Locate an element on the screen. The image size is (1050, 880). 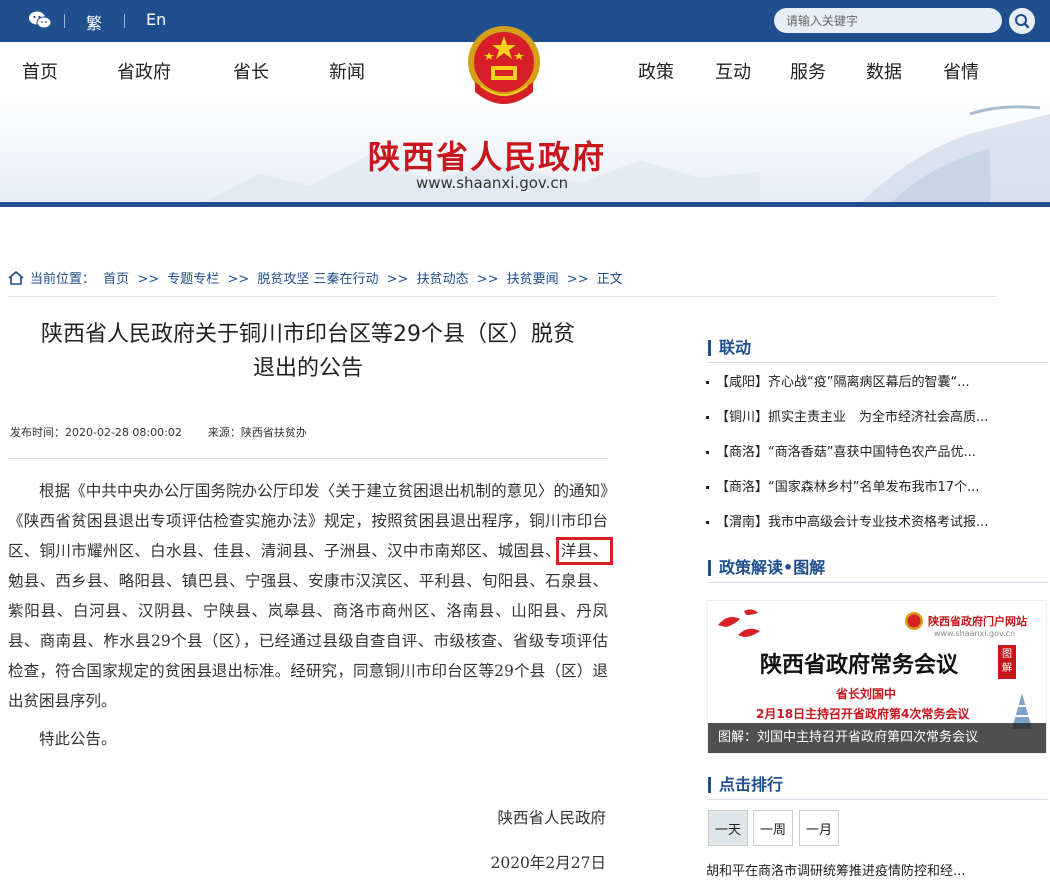
national-emblem-icon is located at coordinates (504, 68).